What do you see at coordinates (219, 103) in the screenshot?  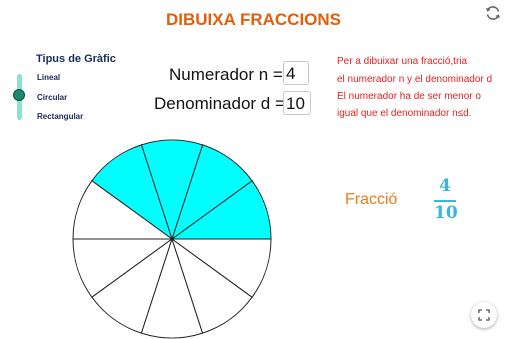 I see `denominator-label: Denominador d =` at bounding box center [219, 103].